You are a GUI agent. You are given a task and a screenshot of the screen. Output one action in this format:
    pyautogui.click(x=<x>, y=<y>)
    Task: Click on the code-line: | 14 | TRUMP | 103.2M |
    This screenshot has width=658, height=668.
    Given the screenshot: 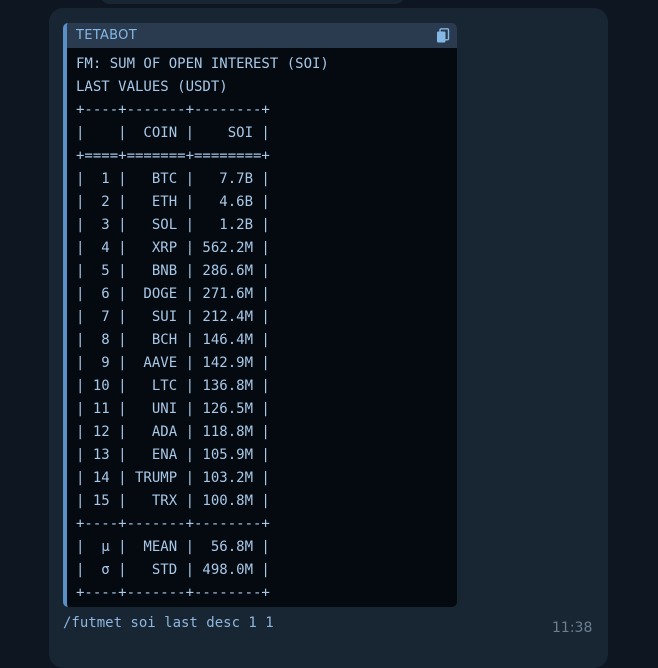 What is the action you would take?
    pyautogui.click(x=173, y=478)
    